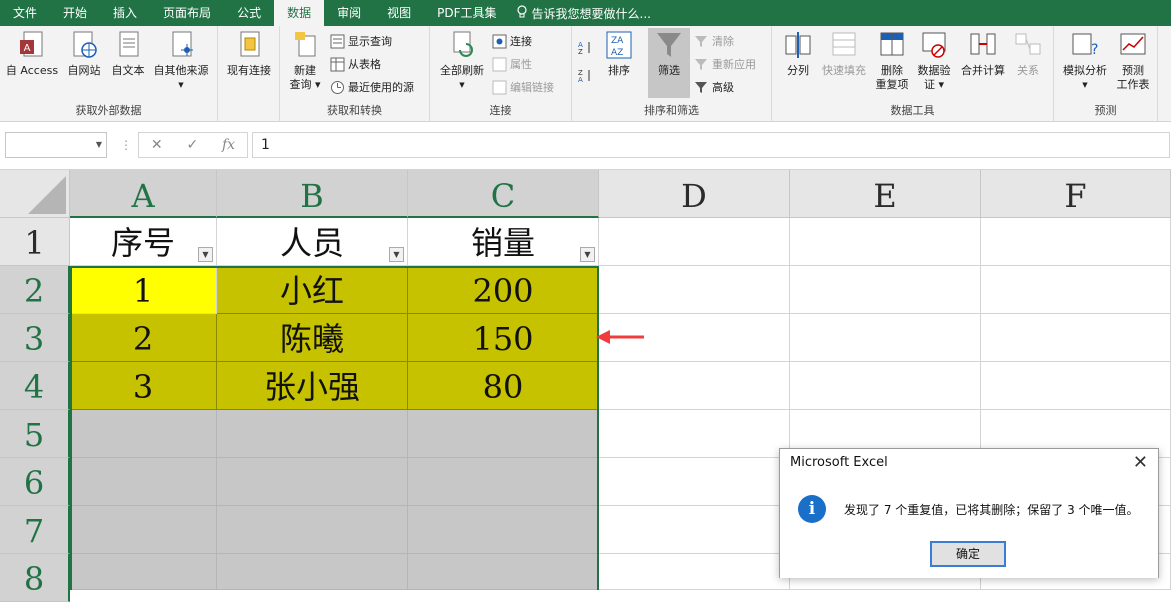 This screenshot has width=1171, height=604. Describe the element at coordinates (503, 194) in the screenshot. I see `column-header-c: C` at that location.